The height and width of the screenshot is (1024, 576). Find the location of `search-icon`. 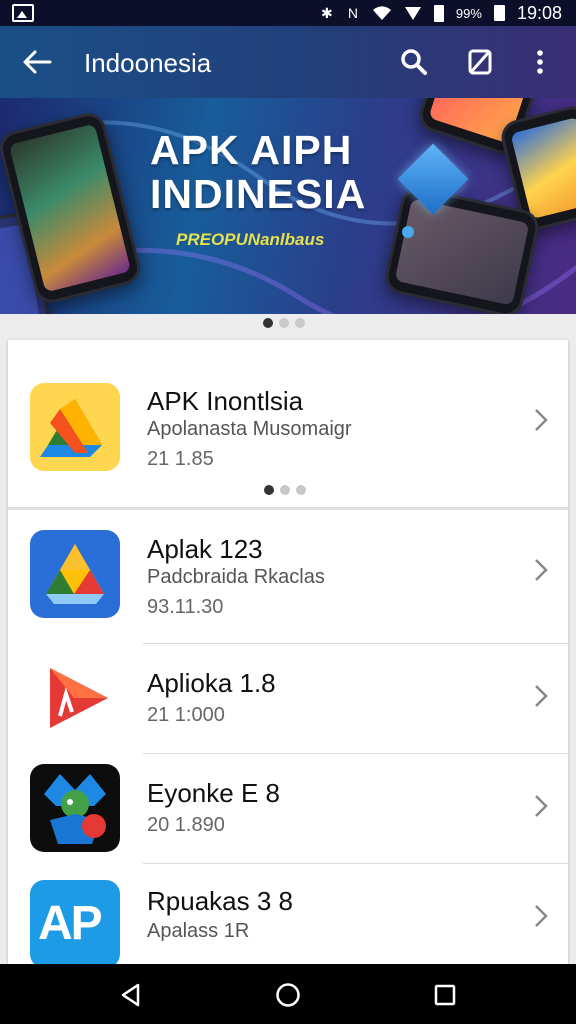

search-icon is located at coordinates (414, 62).